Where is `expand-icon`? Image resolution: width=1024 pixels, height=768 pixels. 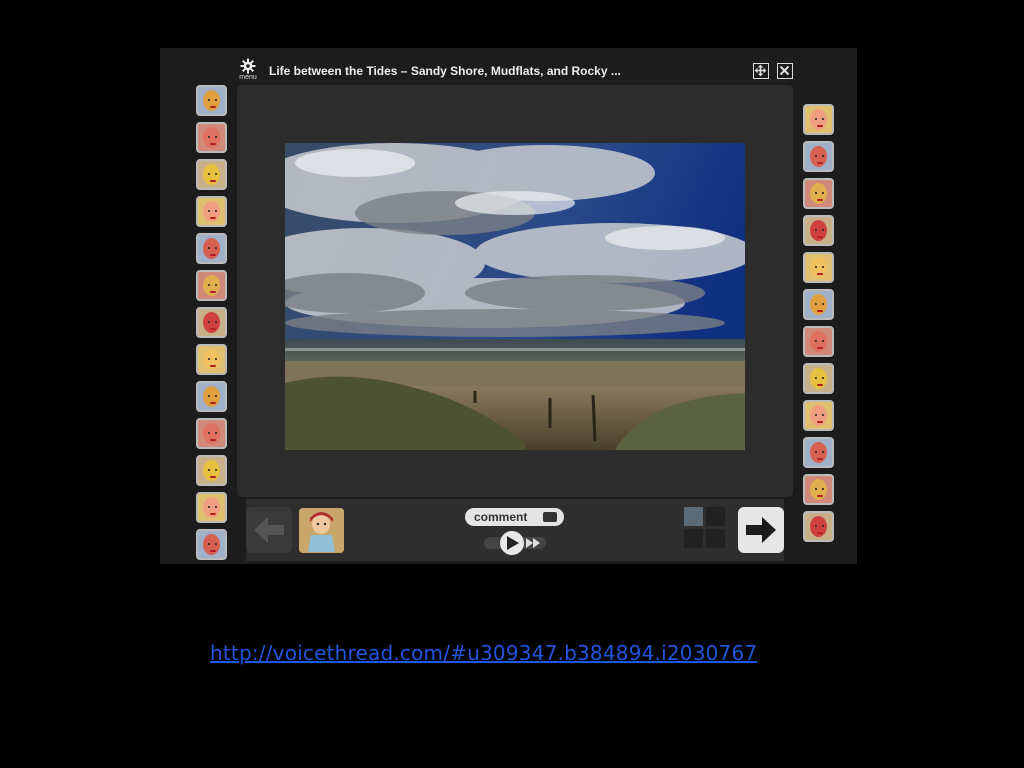
expand-icon is located at coordinates (760, 70).